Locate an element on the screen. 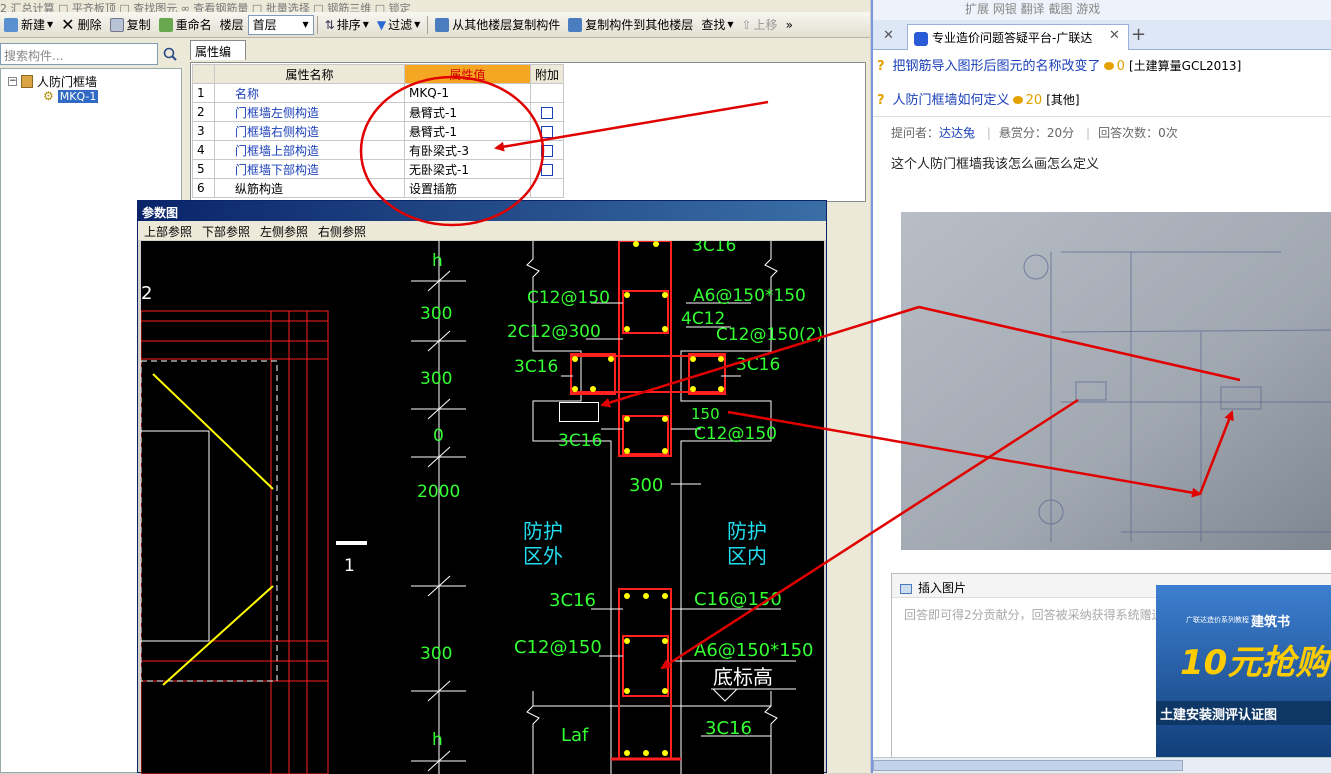  filter-label: 过滤 is located at coordinates (400, 25).